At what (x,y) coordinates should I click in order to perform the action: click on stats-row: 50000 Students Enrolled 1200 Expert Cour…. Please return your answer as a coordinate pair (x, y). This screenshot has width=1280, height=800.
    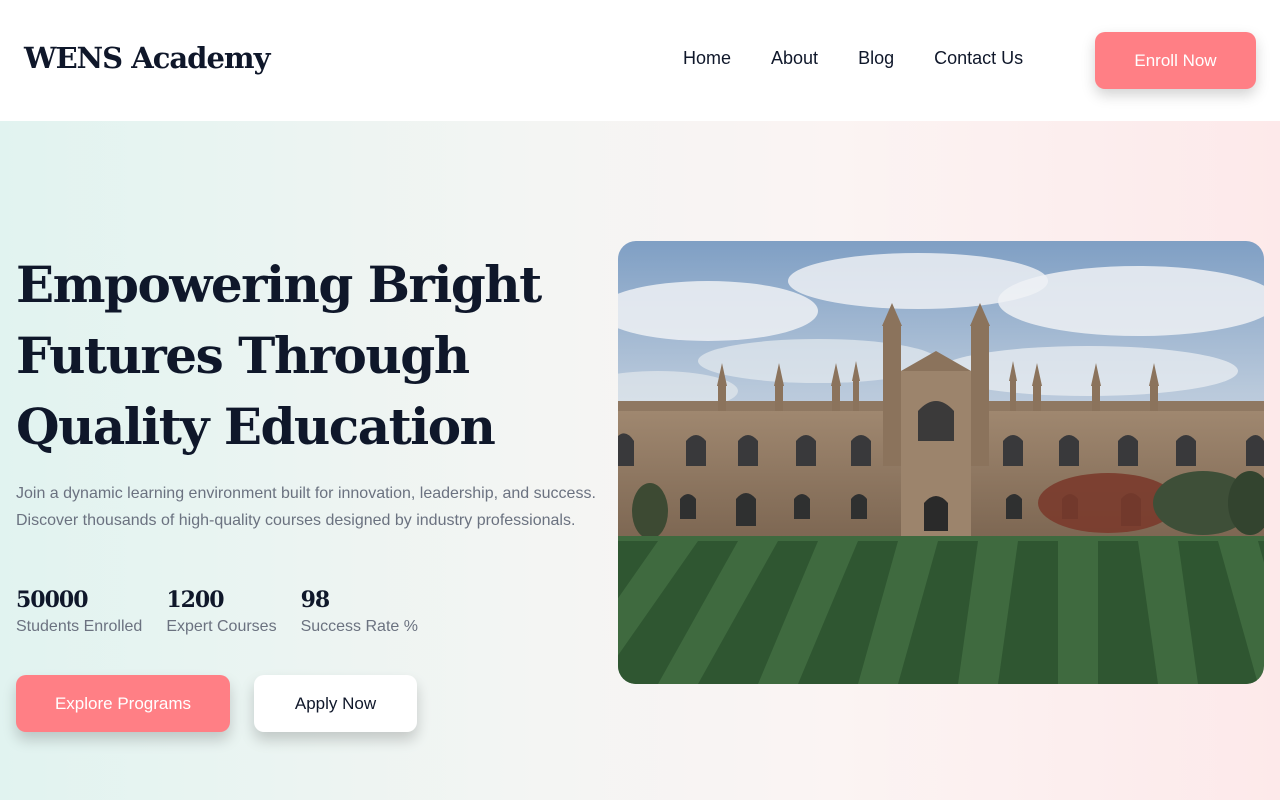
    Looking at the image, I should click on (217, 610).